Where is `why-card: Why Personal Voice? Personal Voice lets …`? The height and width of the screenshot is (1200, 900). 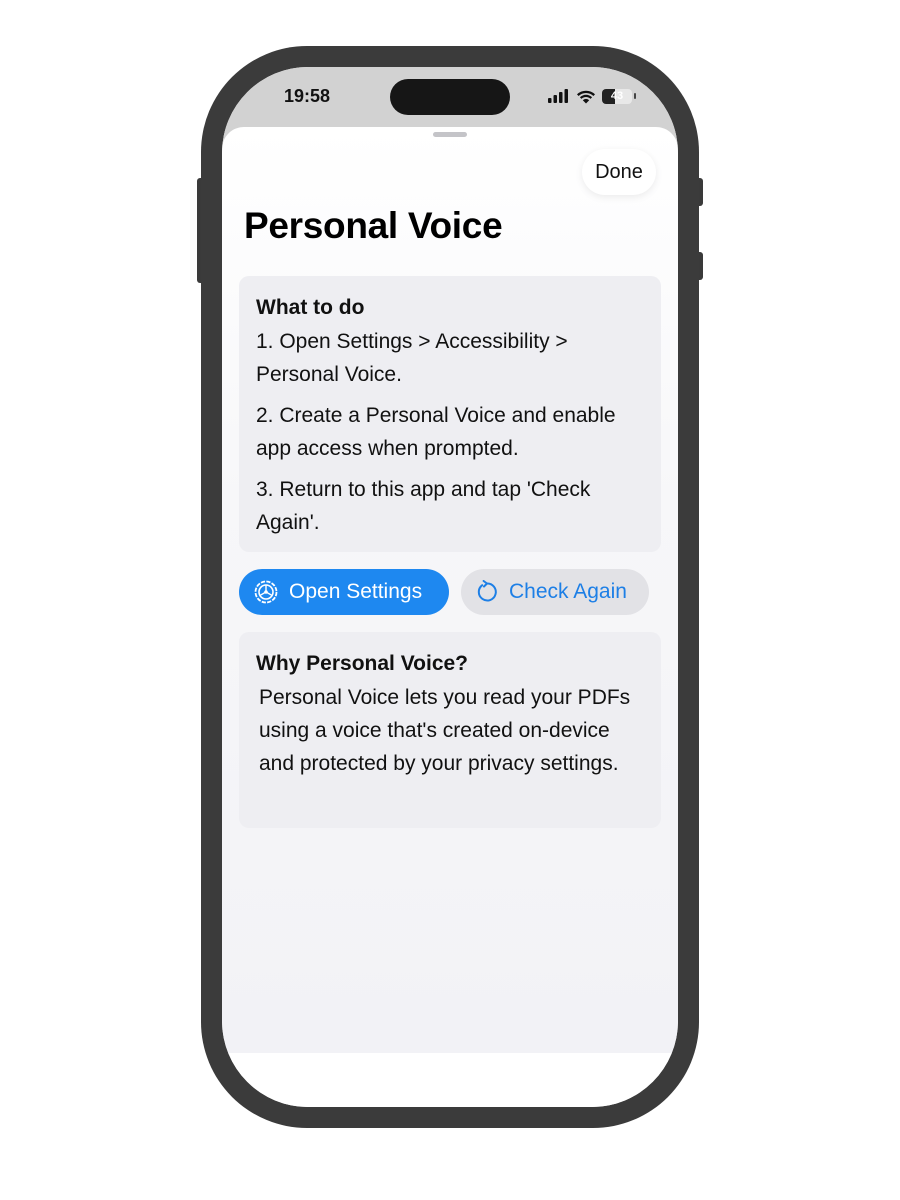
why-card: Why Personal Voice? Personal Voice lets … is located at coordinates (450, 730).